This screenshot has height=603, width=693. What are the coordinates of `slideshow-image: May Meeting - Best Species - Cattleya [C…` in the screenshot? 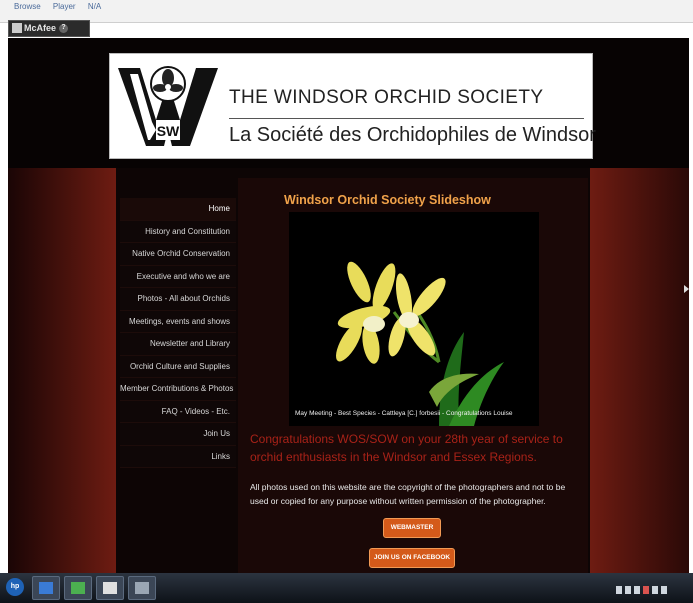 It's located at (414, 319).